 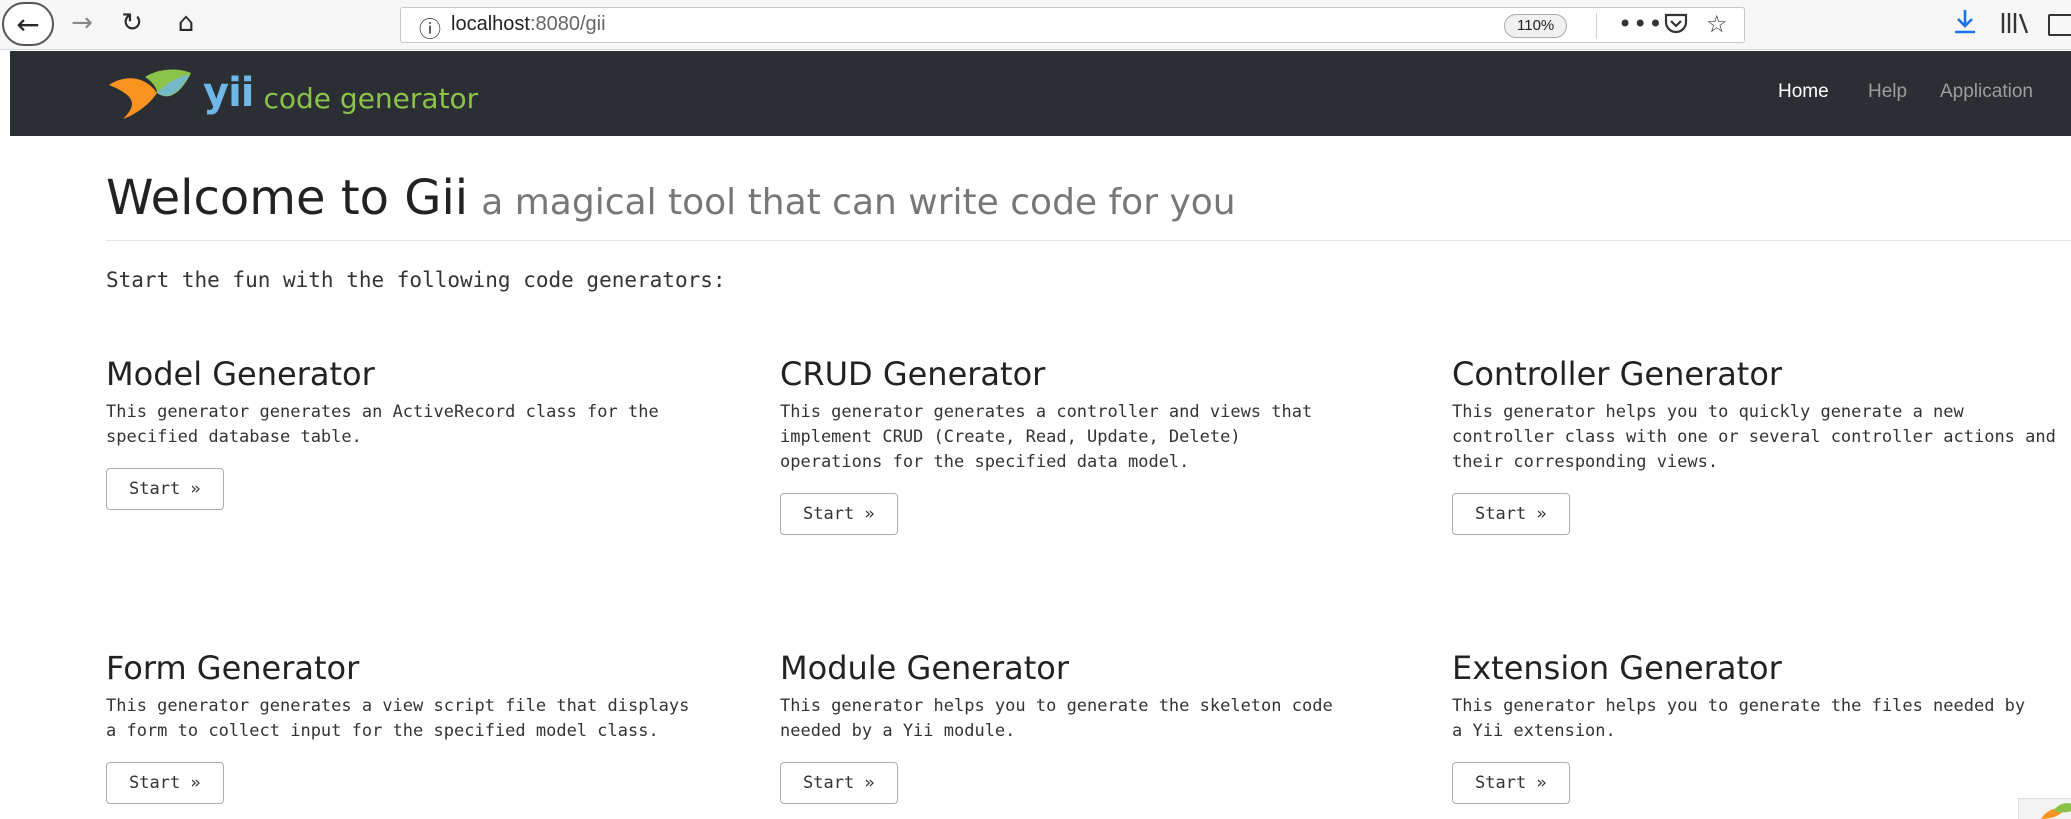 I want to click on sidebar-icon, so click(x=2059, y=25).